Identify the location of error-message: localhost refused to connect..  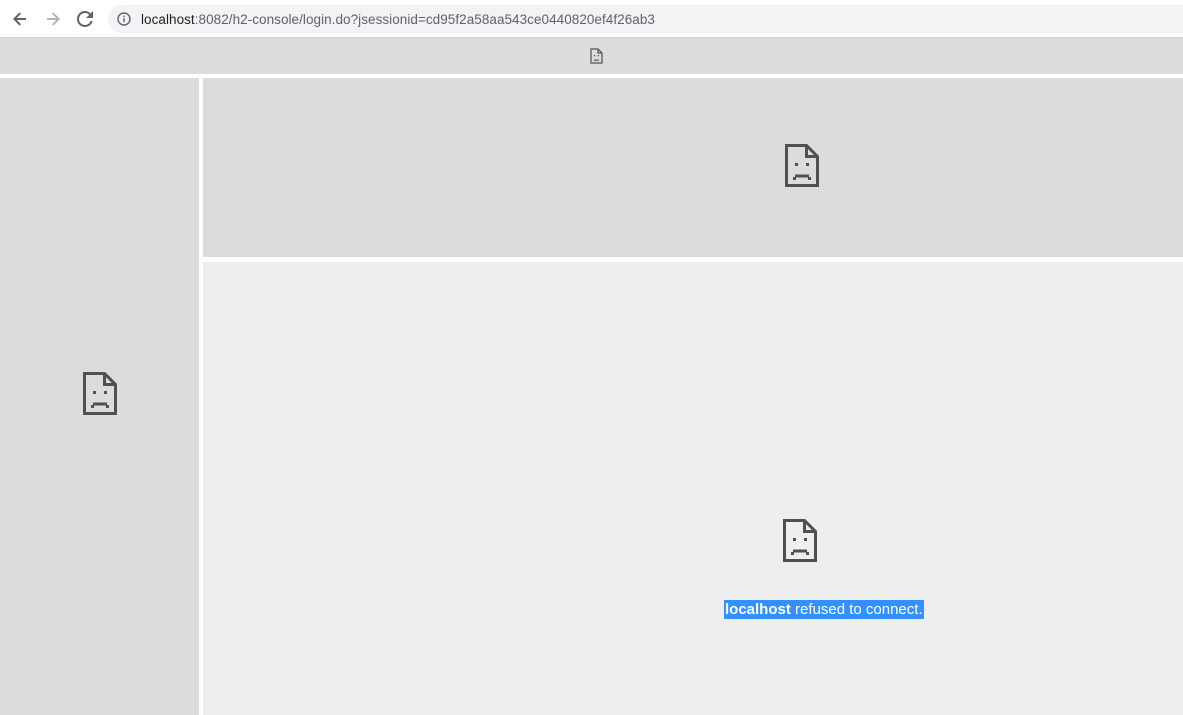
(824, 609).